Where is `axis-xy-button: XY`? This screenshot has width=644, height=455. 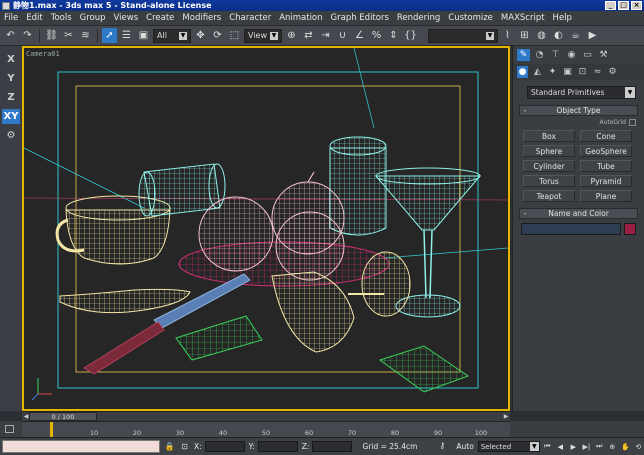
axis-xy-button: XY is located at coordinates (11, 116).